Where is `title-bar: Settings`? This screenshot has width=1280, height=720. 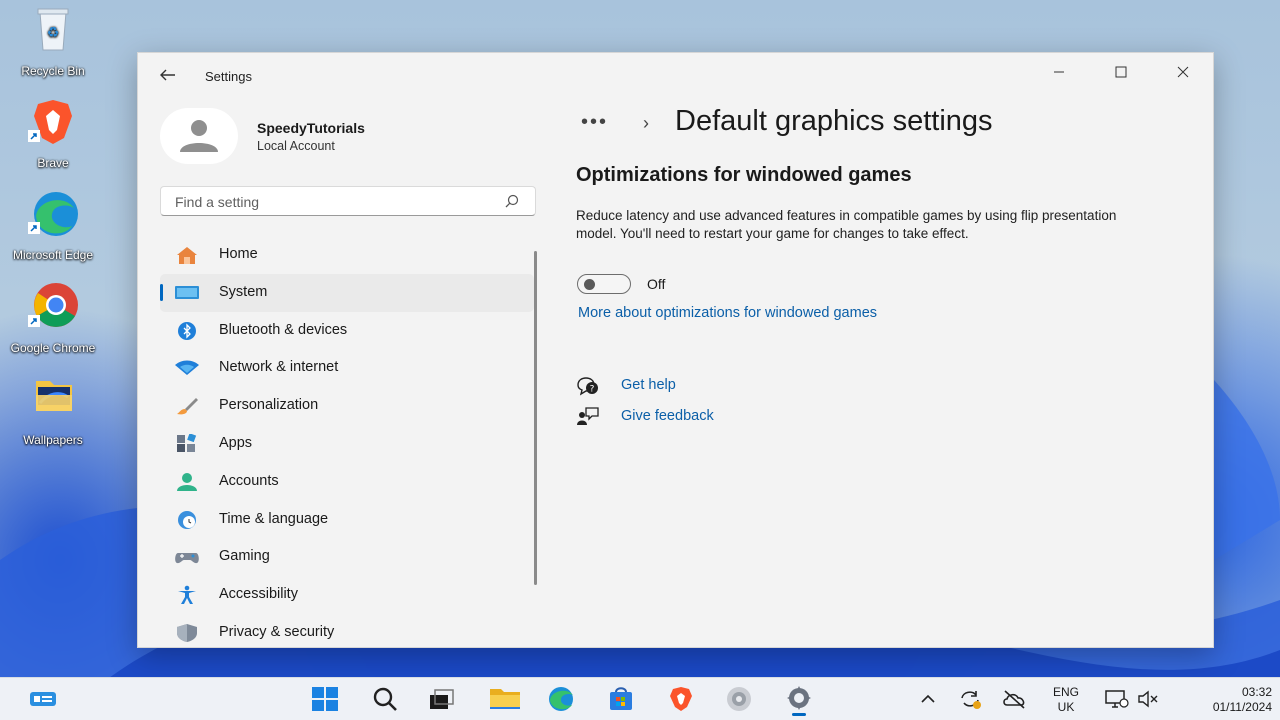 title-bar: Settings is located at coordinates (675, 75).